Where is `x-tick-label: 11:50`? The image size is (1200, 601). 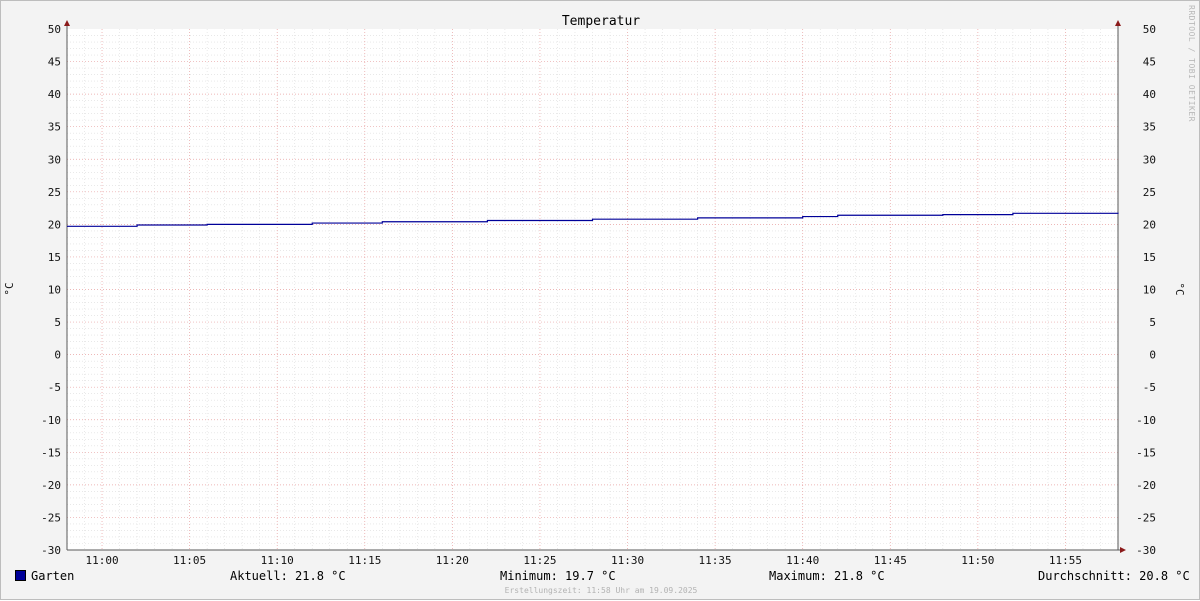 x-tick-label: 11:50 is located at coordinates (977, 560).